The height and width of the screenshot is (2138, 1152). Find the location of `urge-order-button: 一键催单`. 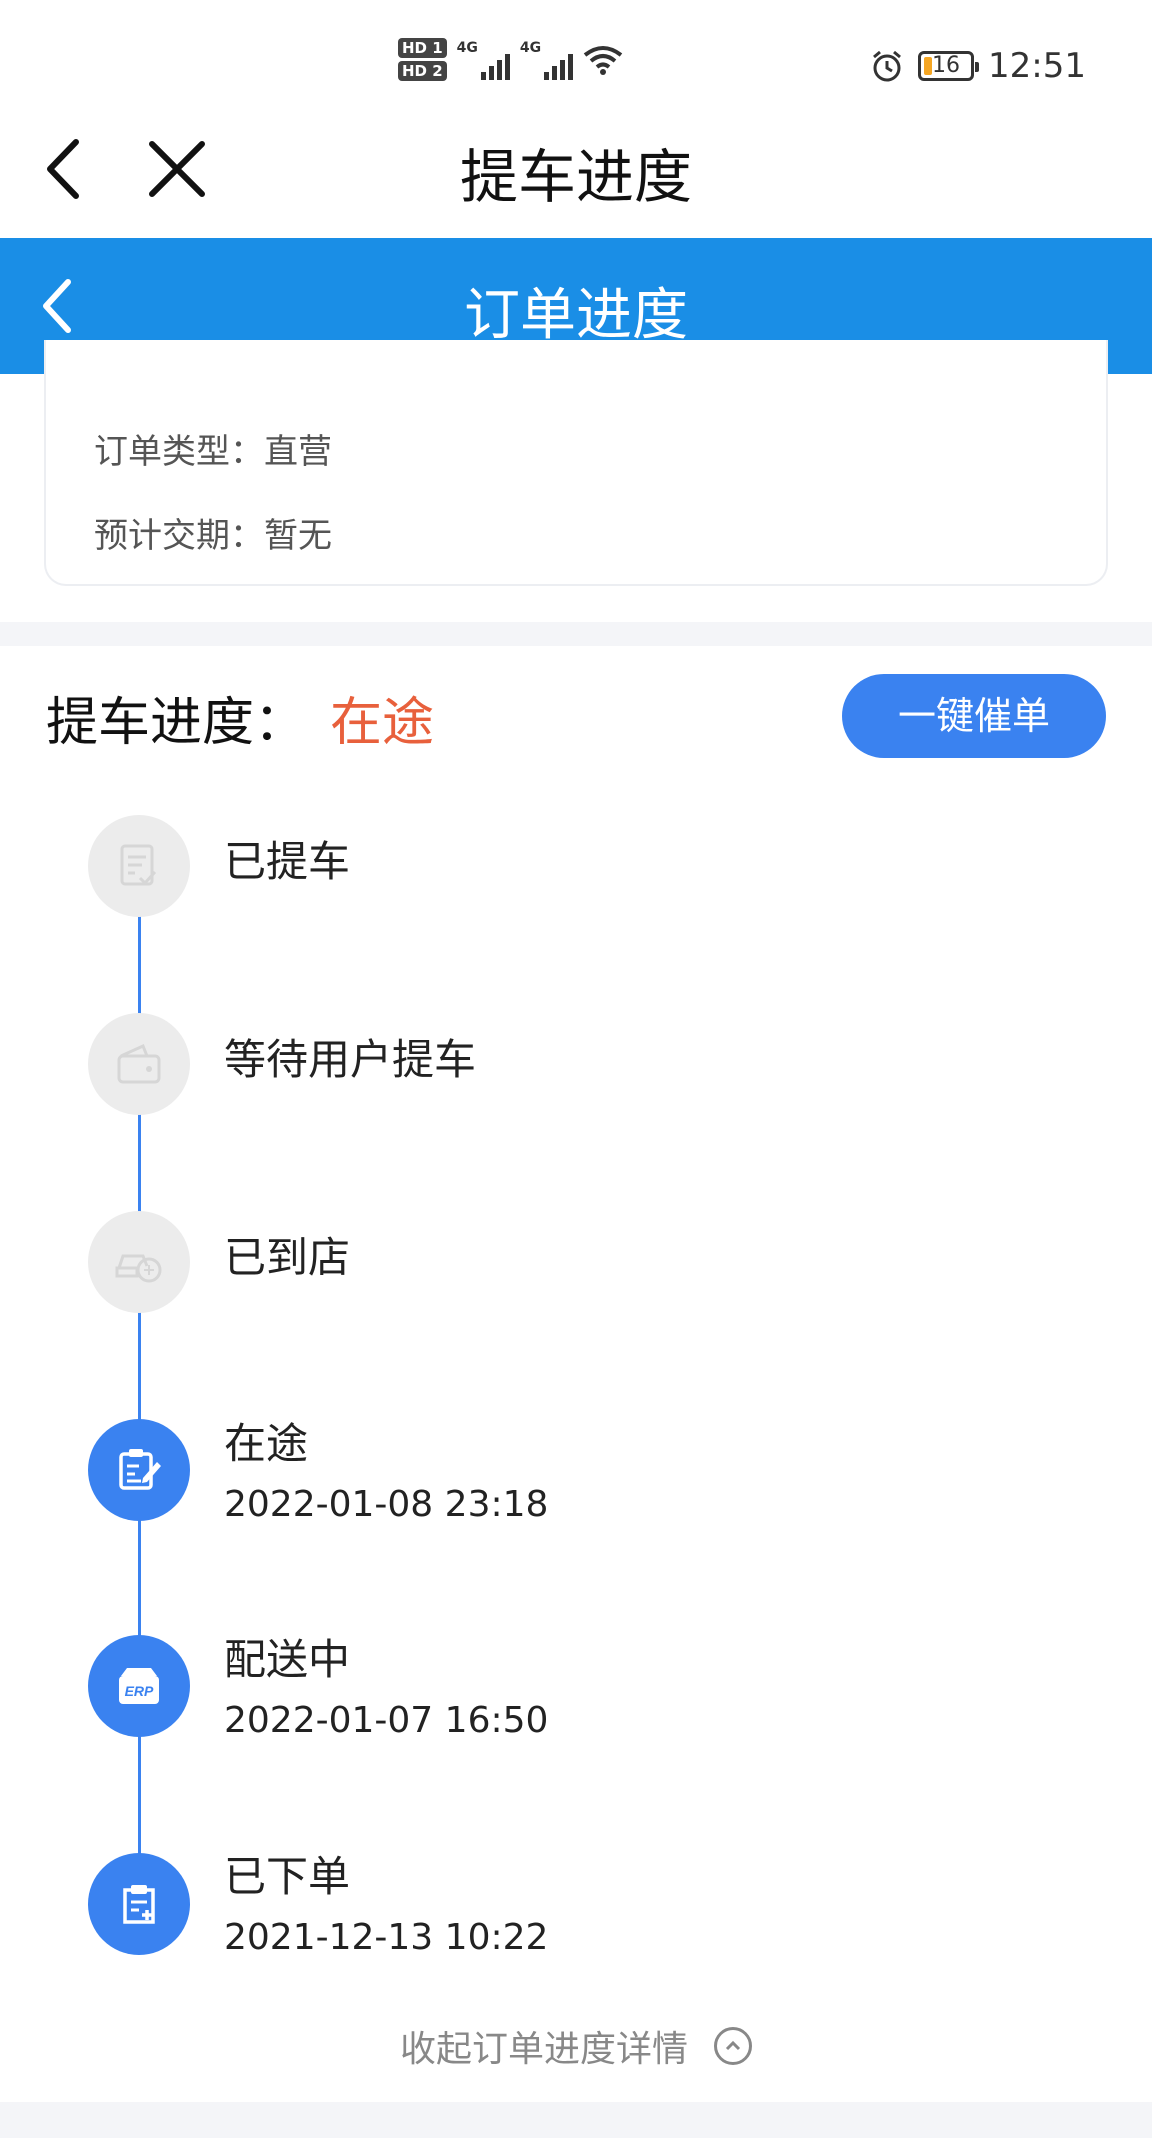

urge-order-button: 一键催单 is located at coordinates (974, 716).